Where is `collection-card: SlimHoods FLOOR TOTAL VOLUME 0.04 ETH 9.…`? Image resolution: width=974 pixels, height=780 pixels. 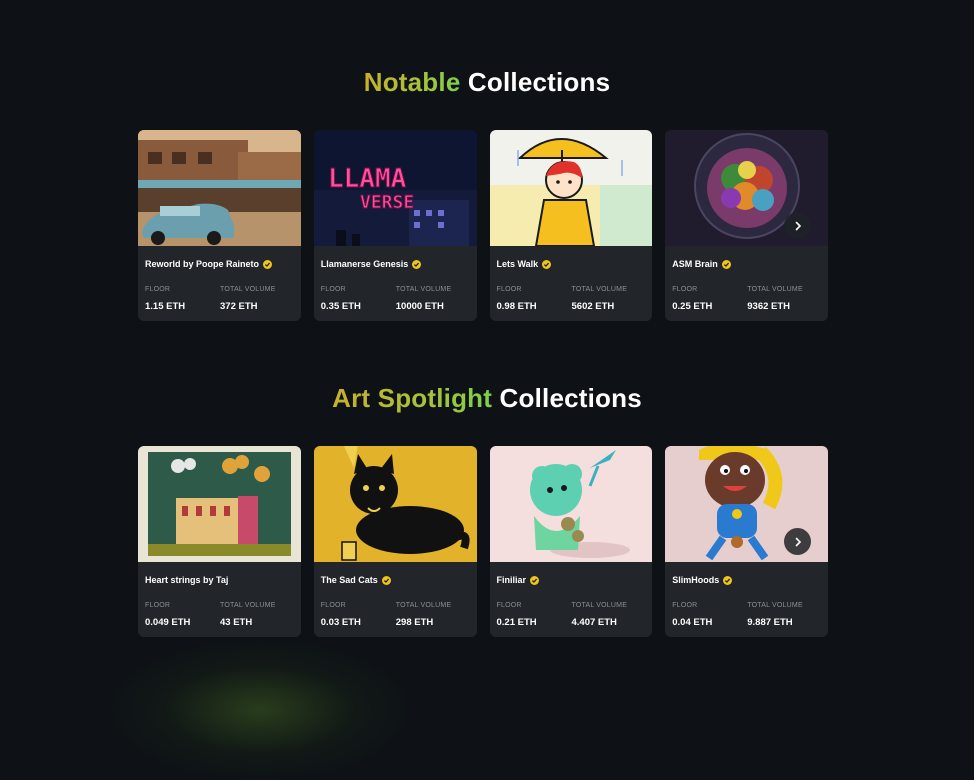 collection-card: SlimHoods FLOOR TOTAL VOLUME 0.04 ETH 9.… is located at coordinates (746, 541).